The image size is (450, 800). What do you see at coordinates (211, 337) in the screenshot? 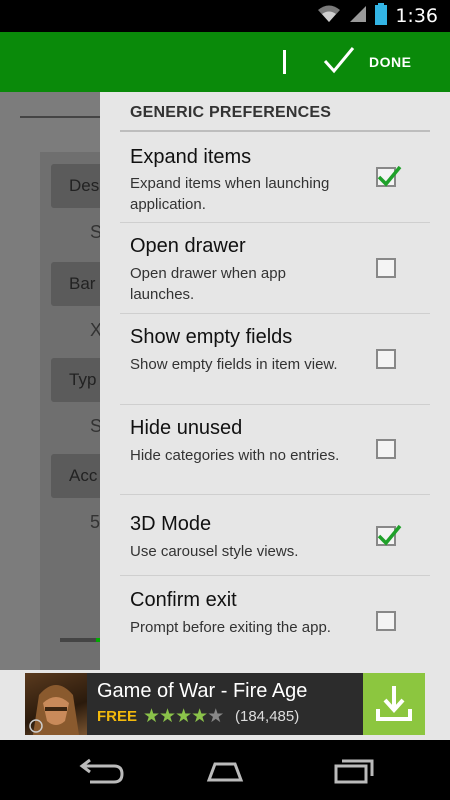
I see `pref-title: Show empty fields` at bounding box center [211, 337].